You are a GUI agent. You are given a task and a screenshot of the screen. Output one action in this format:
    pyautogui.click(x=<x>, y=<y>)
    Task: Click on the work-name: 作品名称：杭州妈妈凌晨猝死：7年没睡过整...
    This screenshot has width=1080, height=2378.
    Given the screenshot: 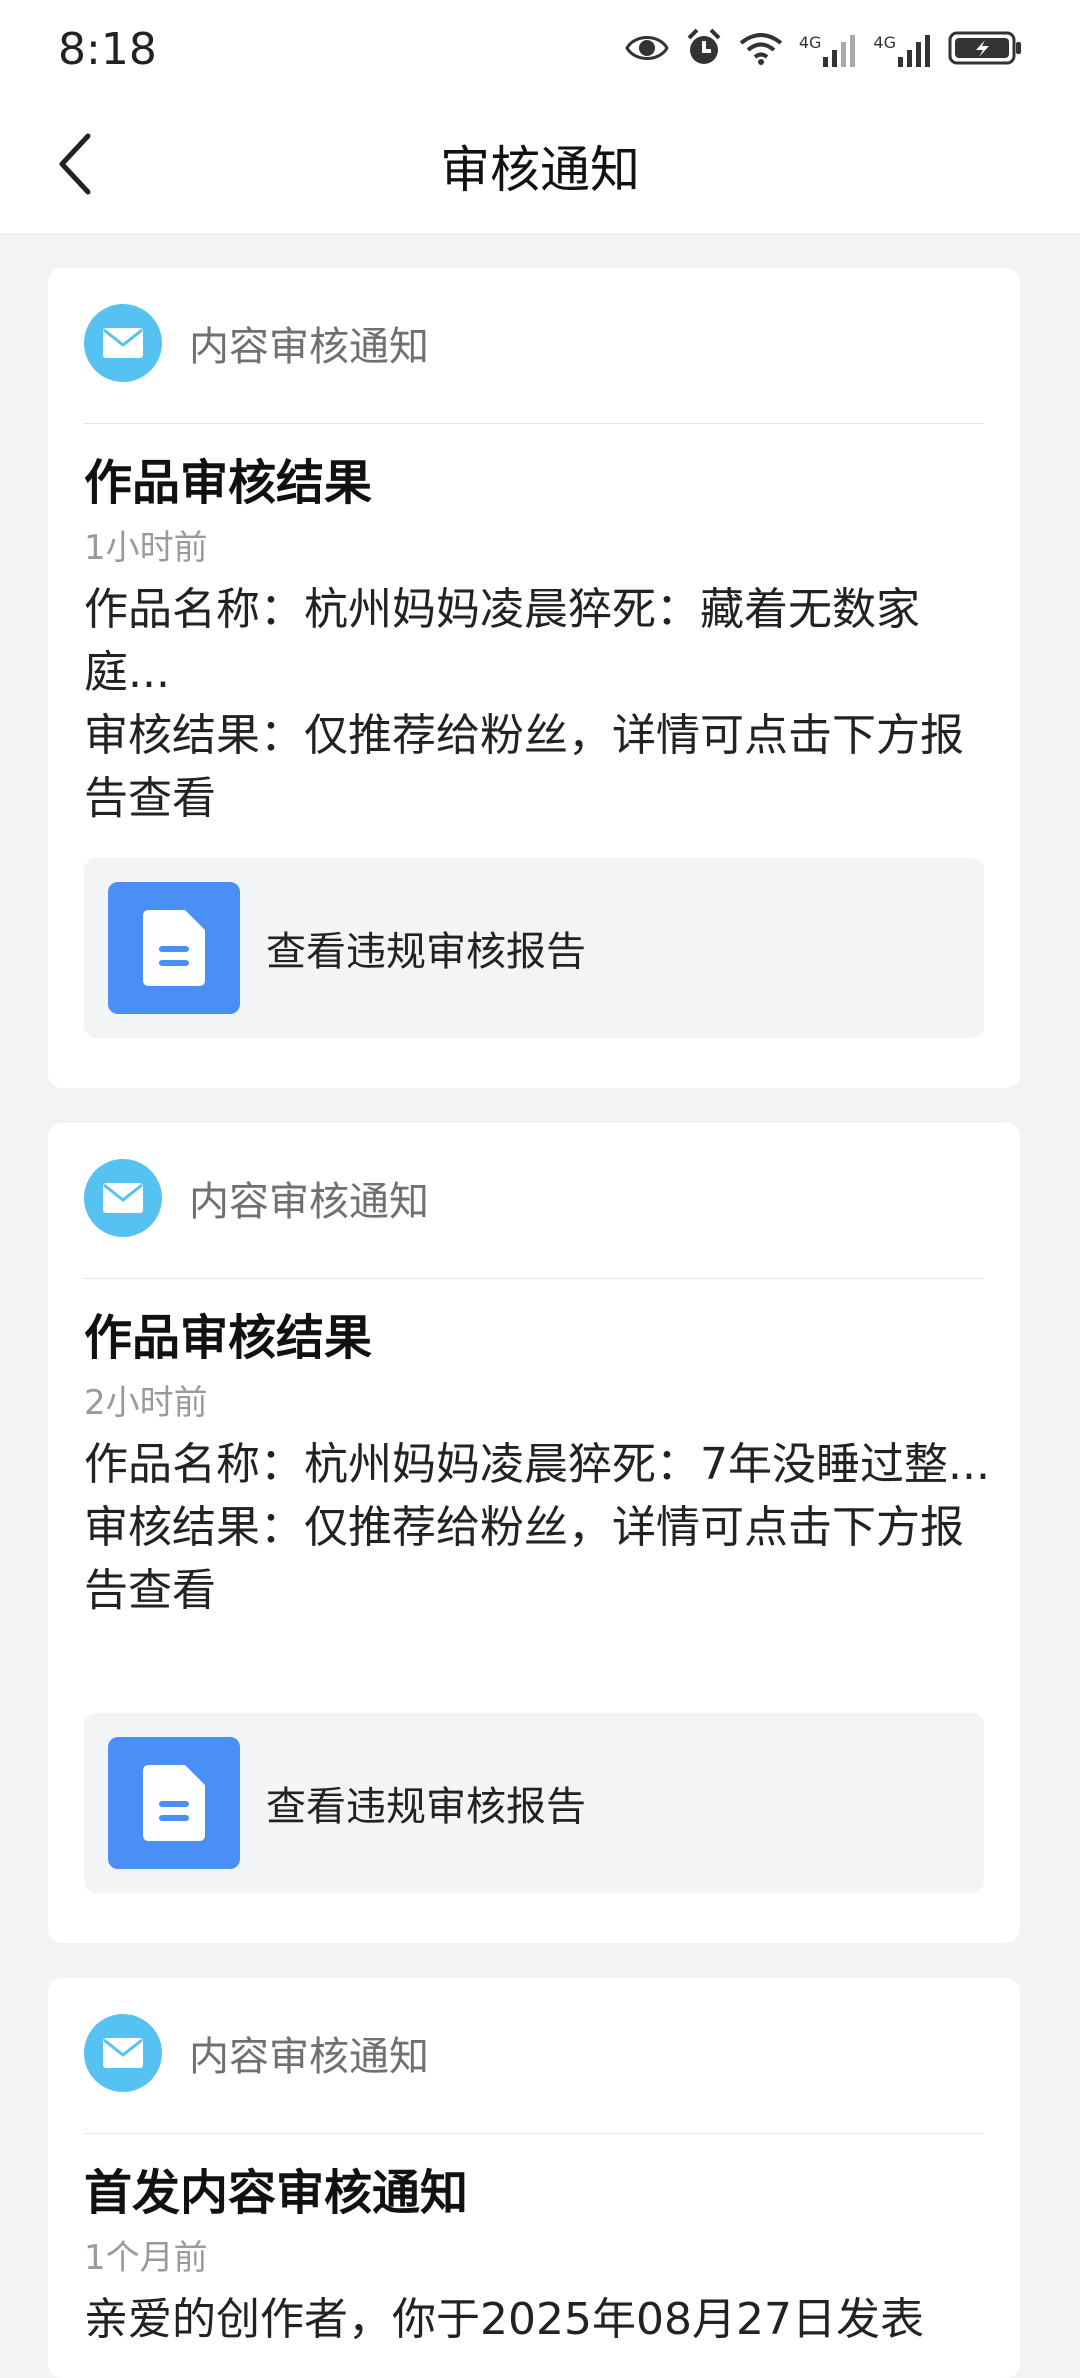 What is the action you would take?
    pyautogui.click(x=537, y=1464)
    